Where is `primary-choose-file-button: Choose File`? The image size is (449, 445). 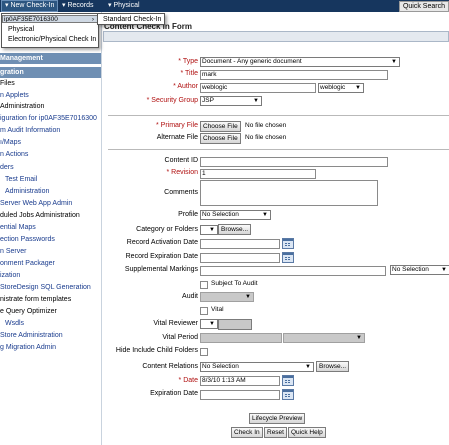
primary-choose-file-button: Choose File is located at coordinates (220, 126).